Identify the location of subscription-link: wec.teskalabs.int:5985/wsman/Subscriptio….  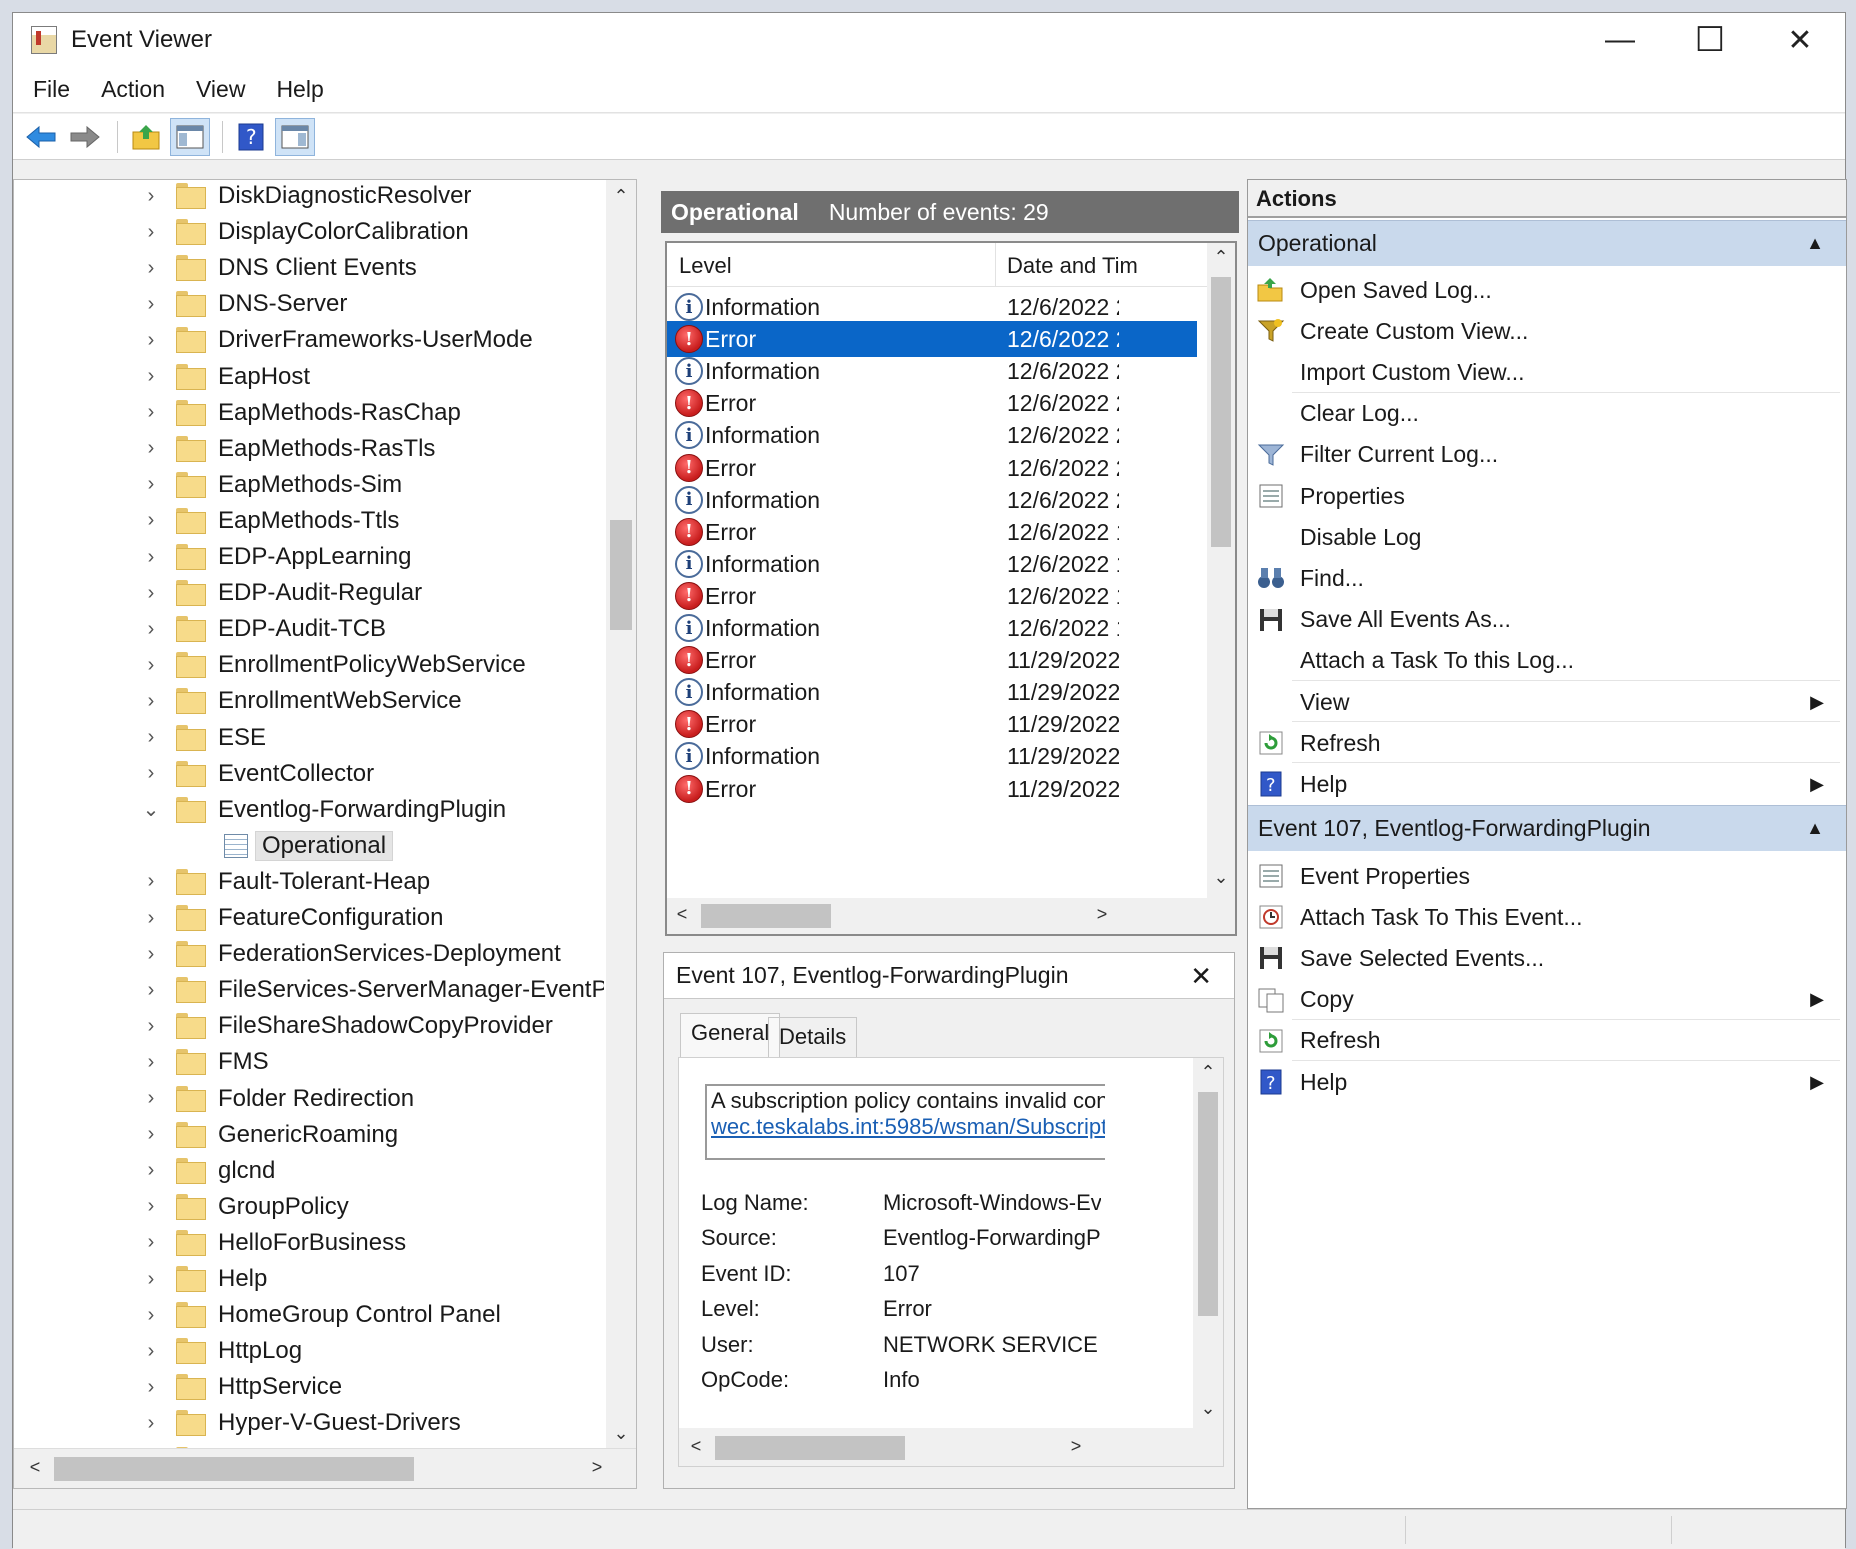
(908, 1127).